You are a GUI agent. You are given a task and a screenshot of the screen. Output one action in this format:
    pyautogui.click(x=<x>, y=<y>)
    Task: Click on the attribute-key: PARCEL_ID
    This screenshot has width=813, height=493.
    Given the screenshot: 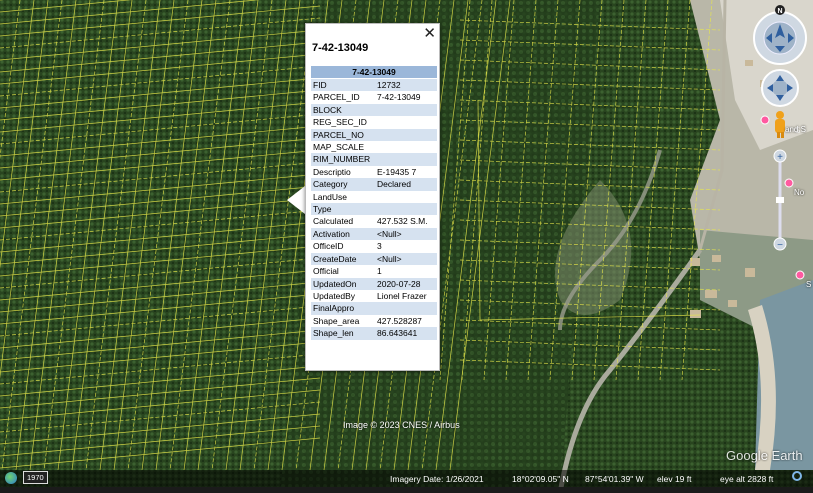 What is the action you would take?
    pyautogui.click(x=343, y=97)
    